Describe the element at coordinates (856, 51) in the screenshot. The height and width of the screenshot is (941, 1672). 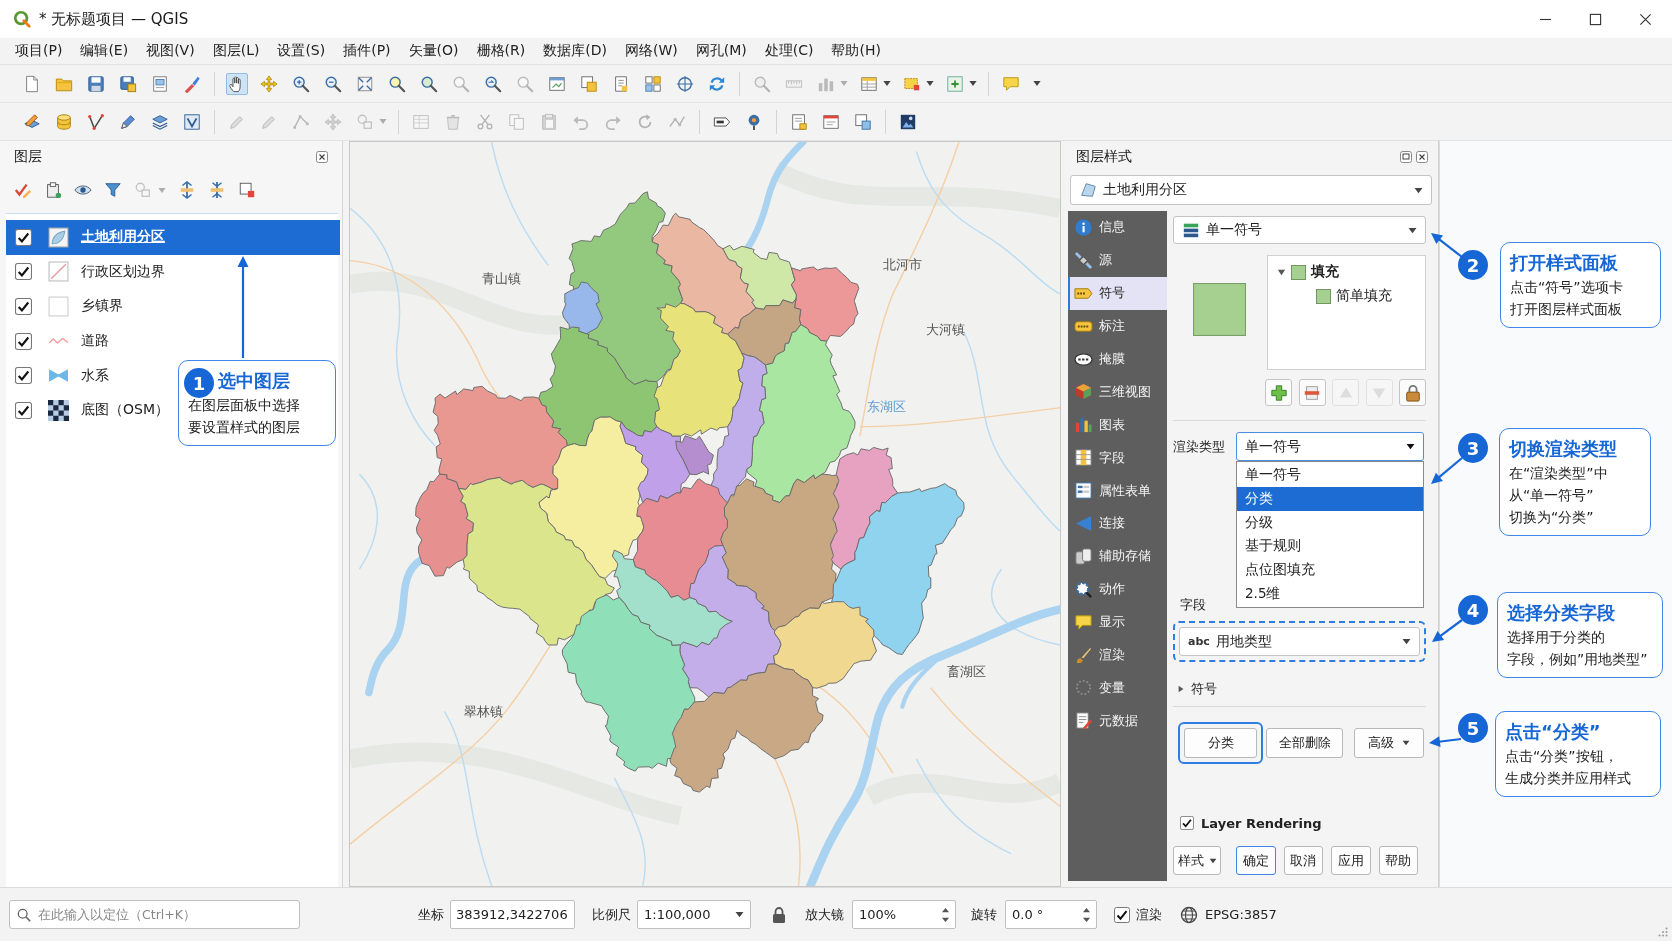
I see `menu-item: 帮助(H)` at that location.